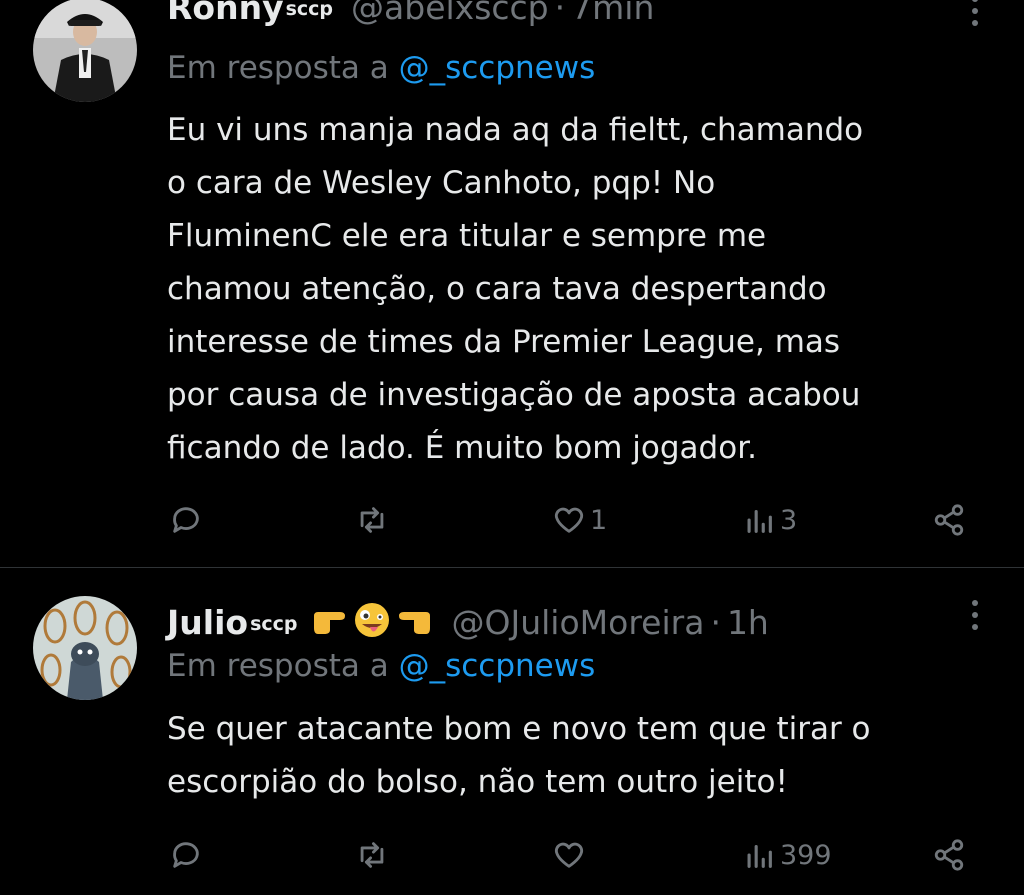 The height and width of the screenshot is (895, 1024). I want to click on zany-face-icon, so click(371, 620).